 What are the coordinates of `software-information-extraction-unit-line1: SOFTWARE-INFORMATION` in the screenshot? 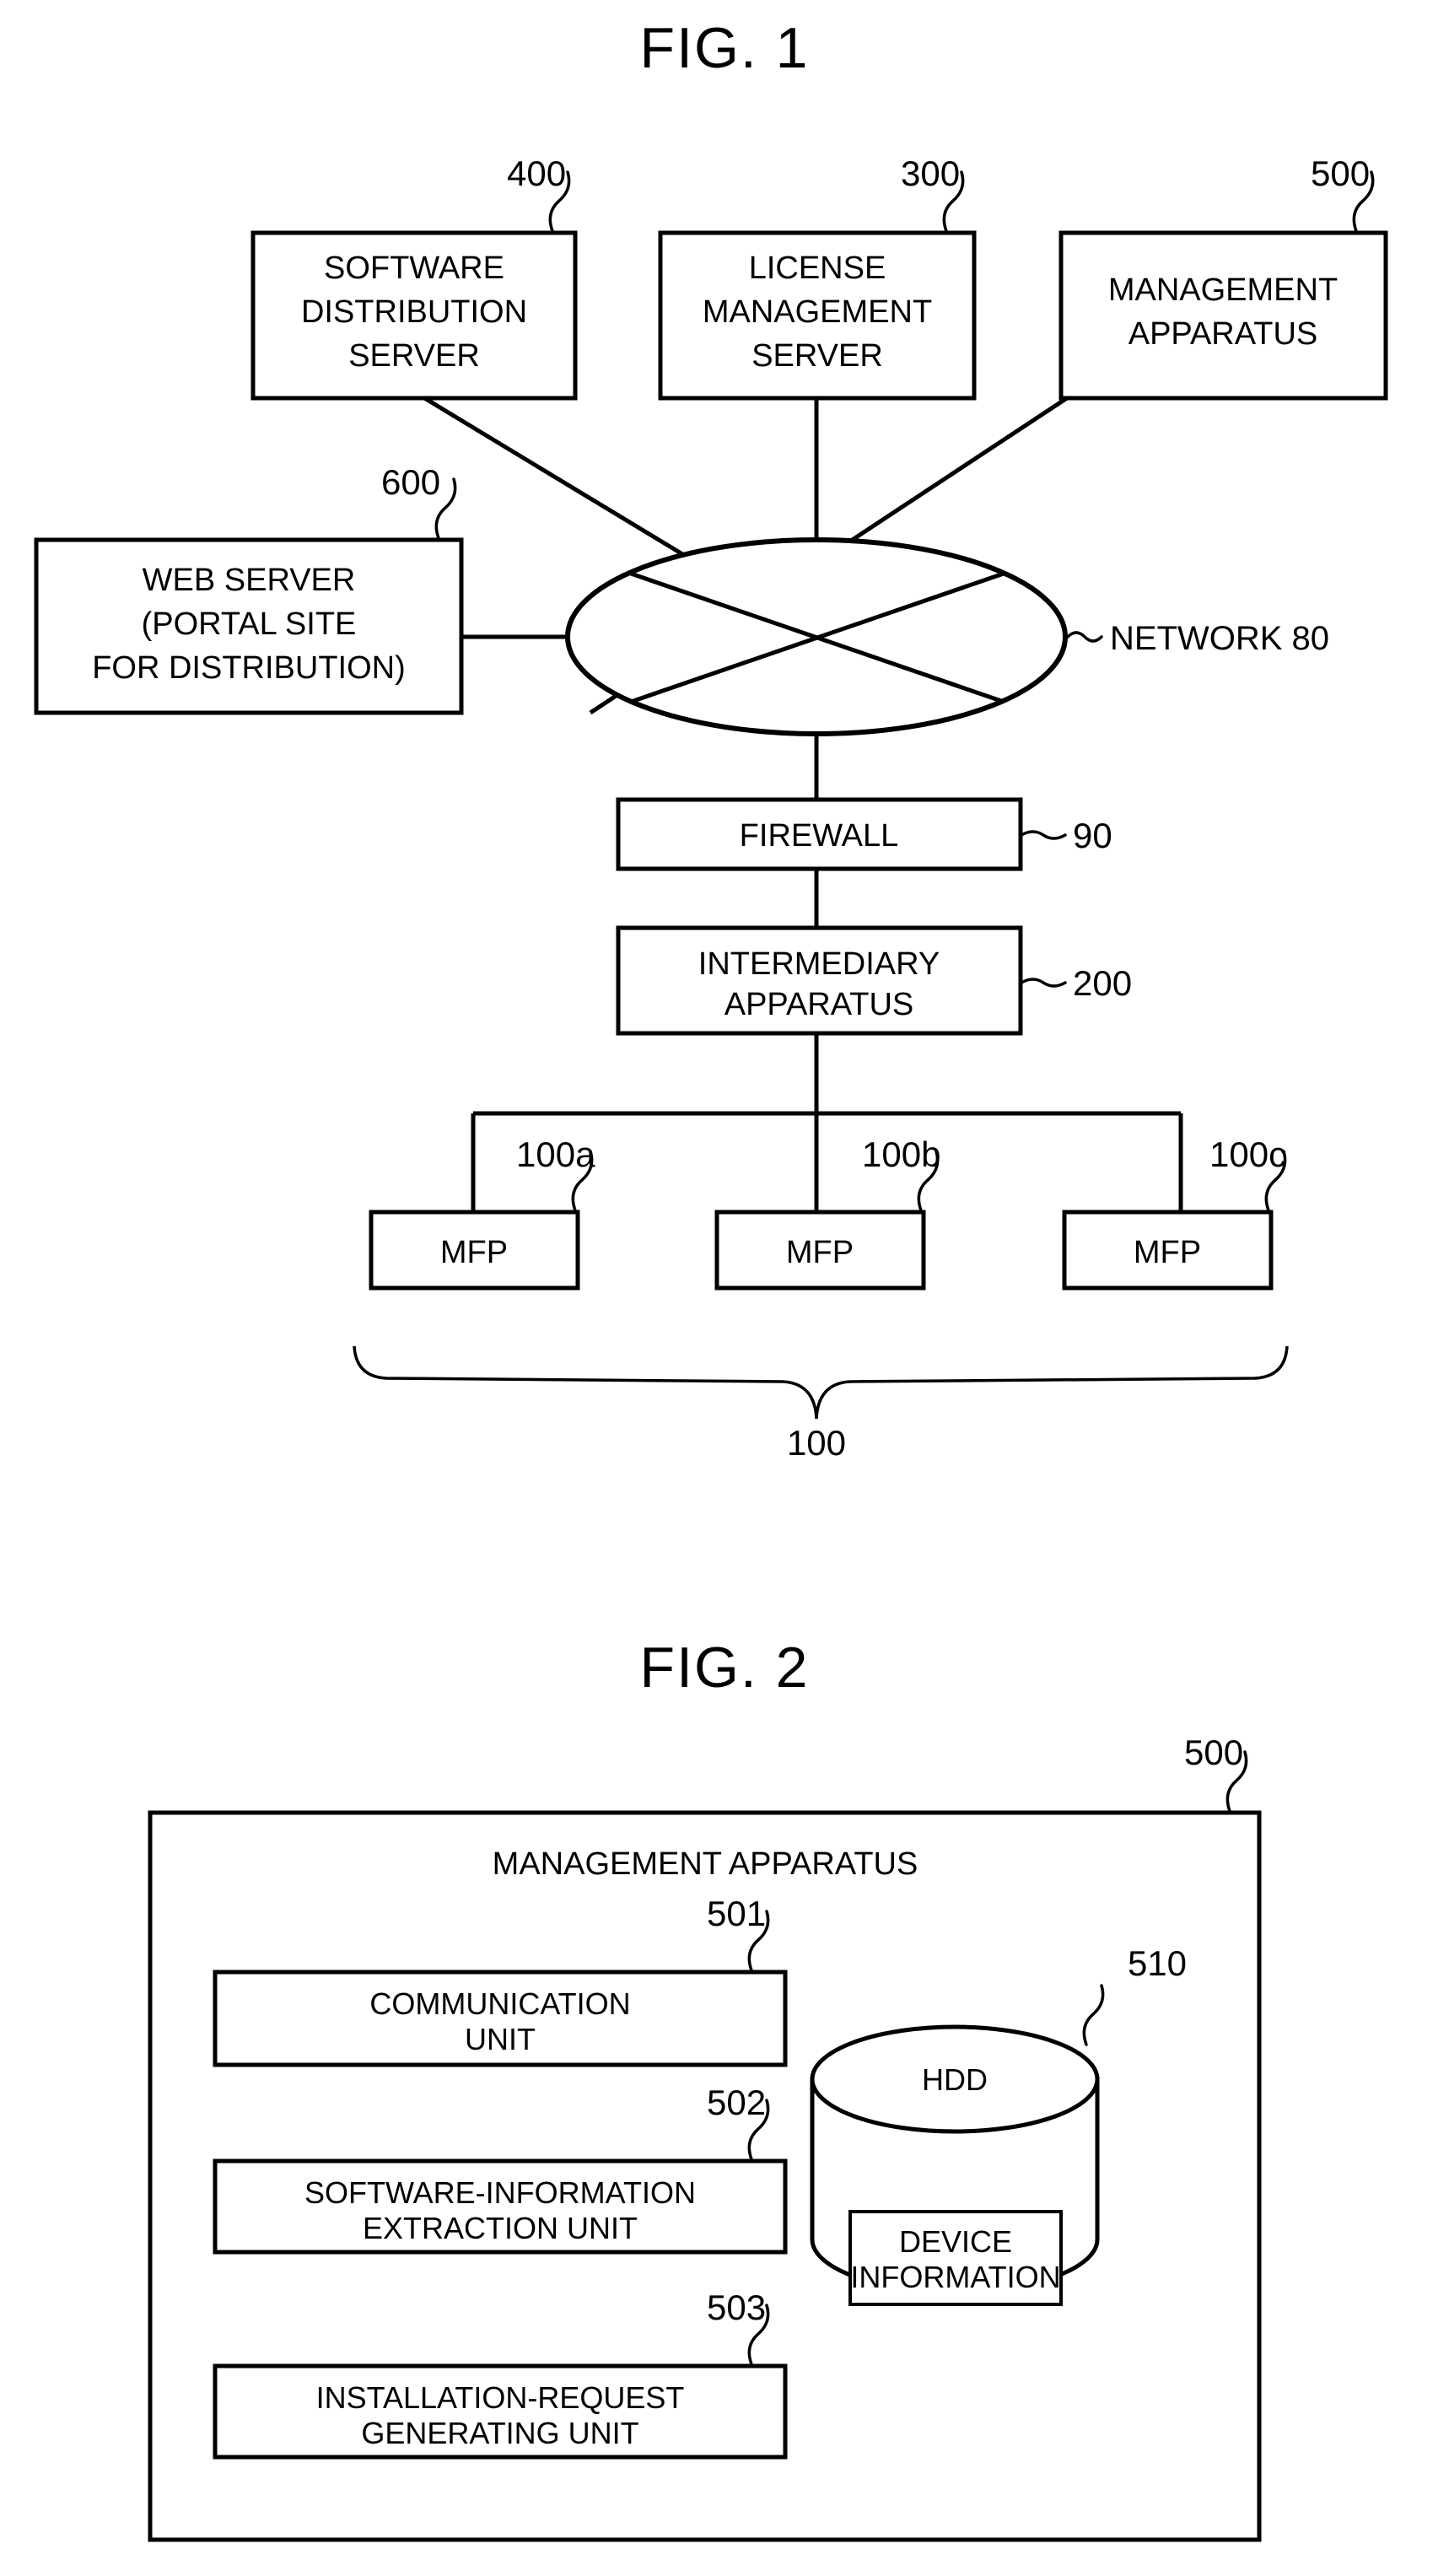 It's located at (500, 2192).